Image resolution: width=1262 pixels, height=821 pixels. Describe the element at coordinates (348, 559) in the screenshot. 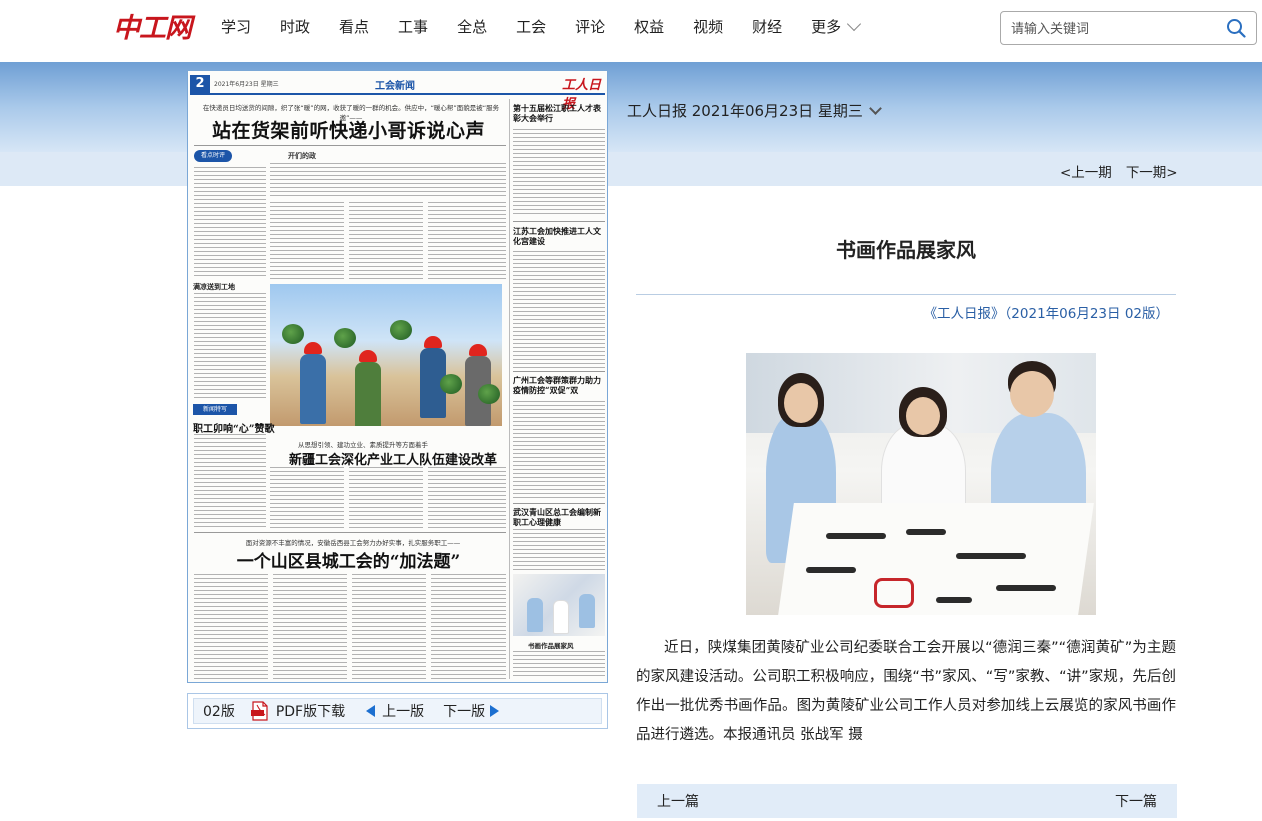

I see `headline-county-union: 一个山区县城工会的“加法题”` at that location.